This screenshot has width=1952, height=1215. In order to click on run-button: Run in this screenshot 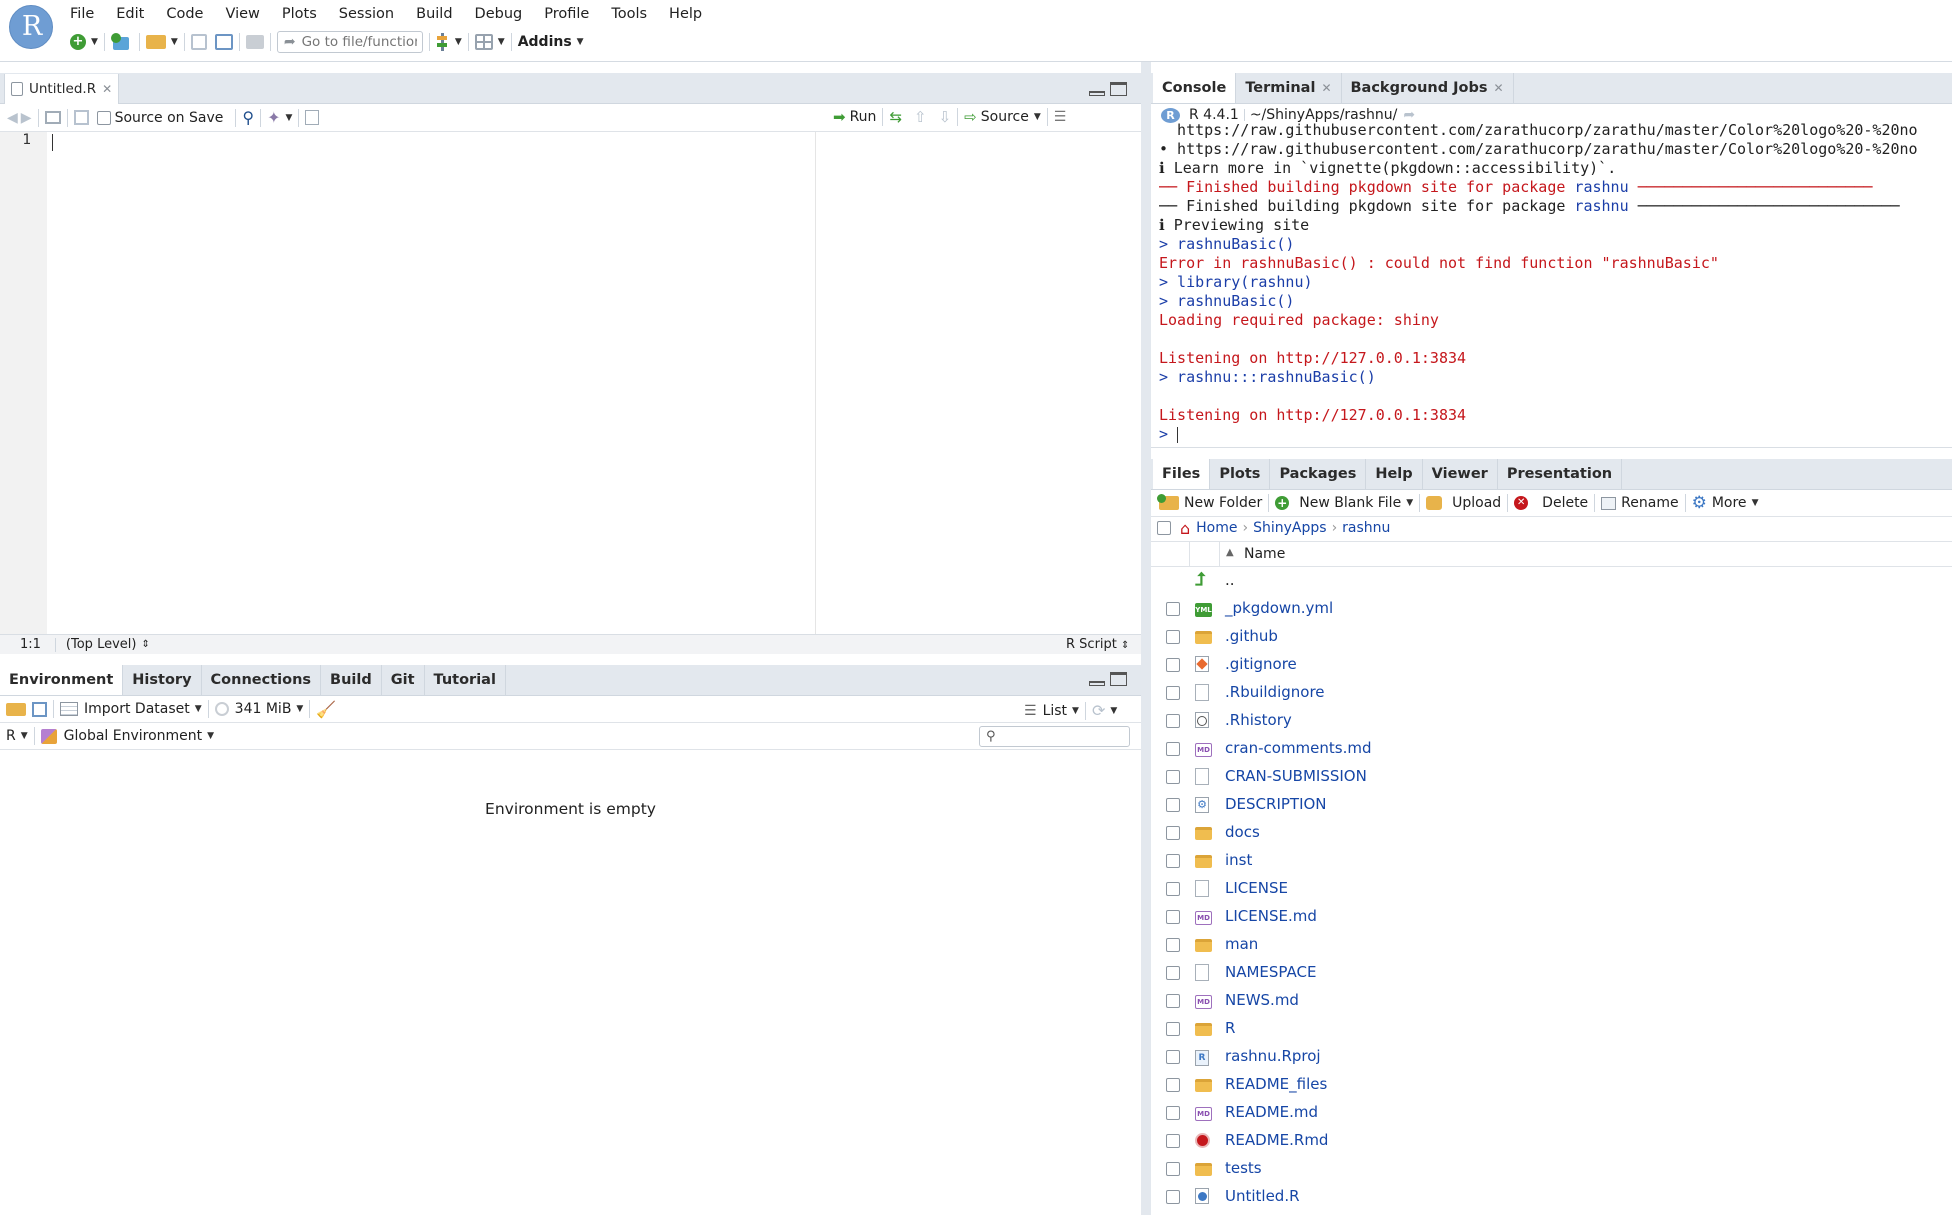, I will do `click(863, 117)`.